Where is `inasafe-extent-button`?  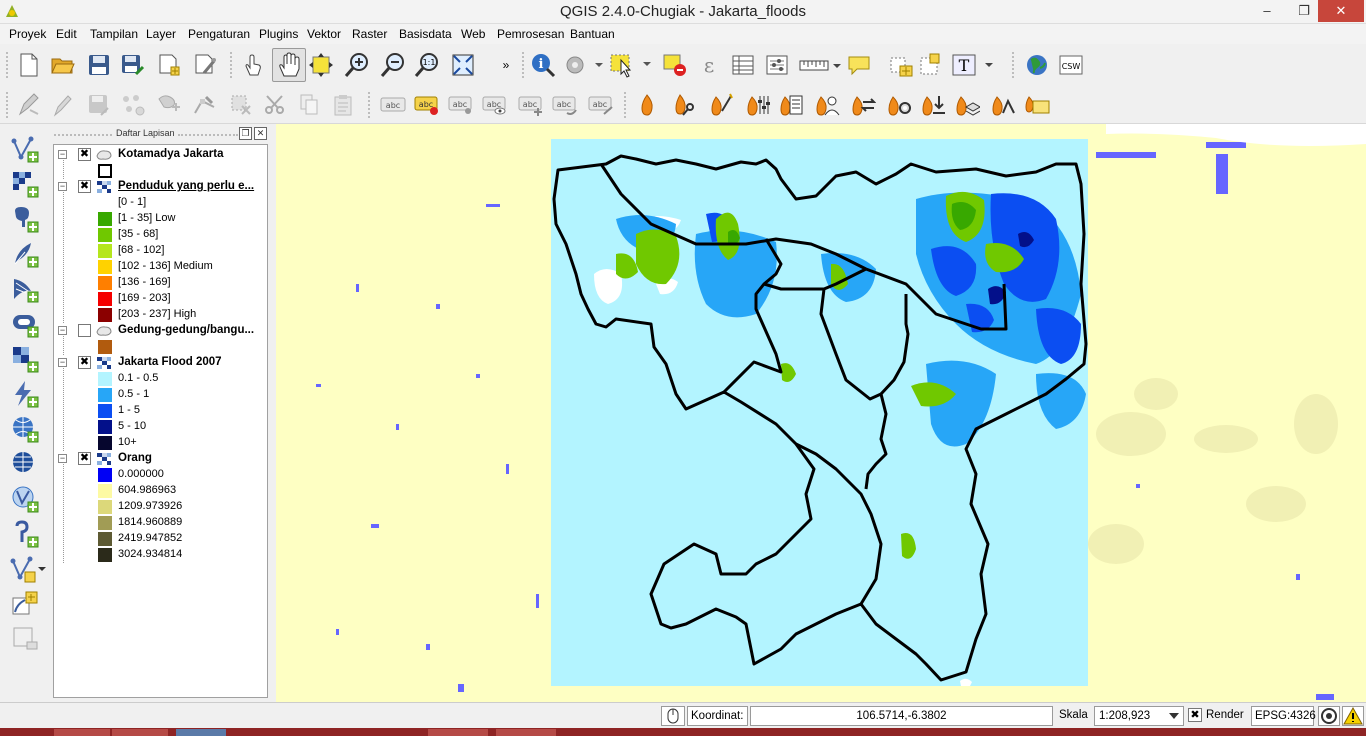
inasafe-extent-button is located at coordinates (1037, 105).